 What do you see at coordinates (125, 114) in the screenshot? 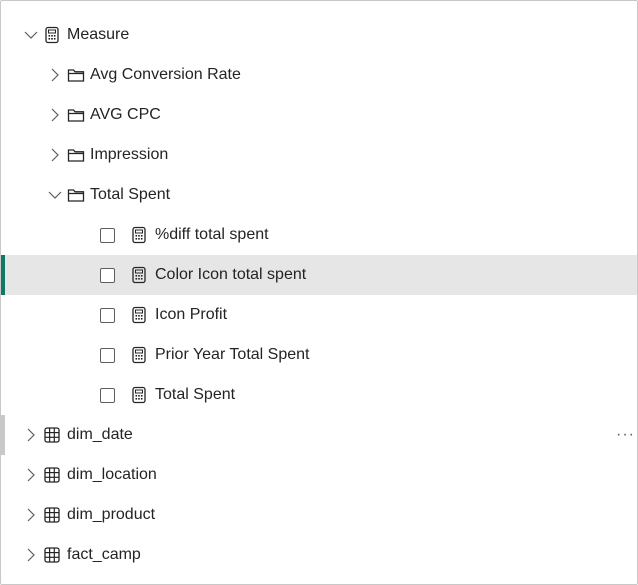
I see `tree-folder-label: AVG CPC` at bounding box center [125, 114].